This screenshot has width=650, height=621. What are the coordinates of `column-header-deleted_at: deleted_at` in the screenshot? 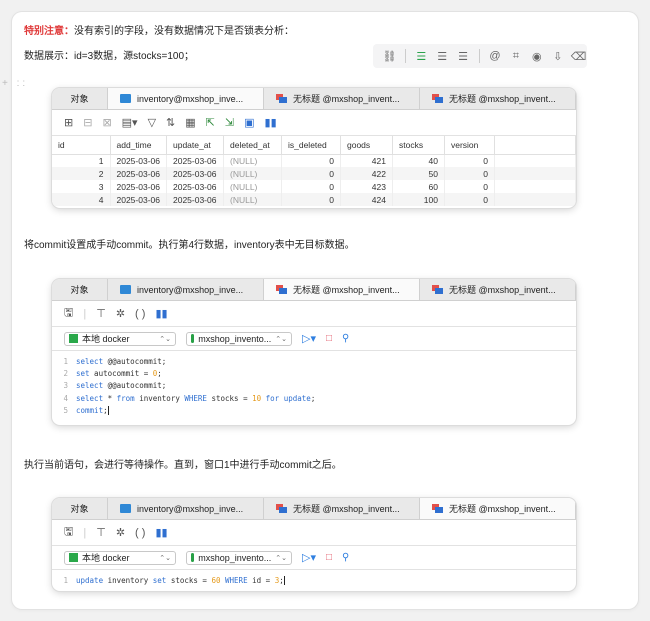 It's located at (252, 145).